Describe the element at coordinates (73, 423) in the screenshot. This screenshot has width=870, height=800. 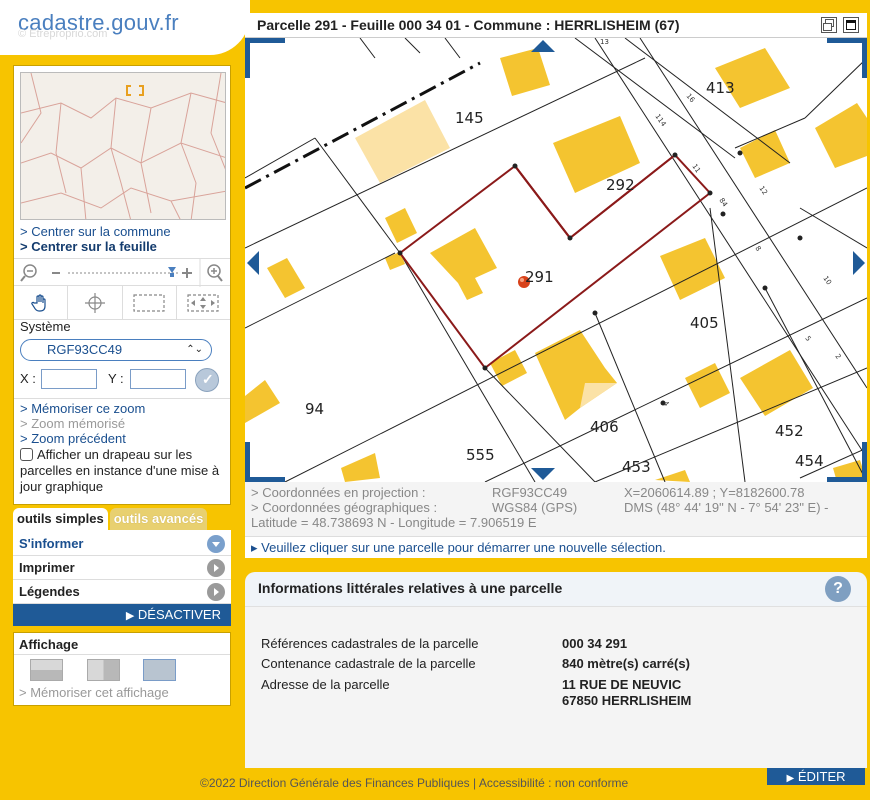
I see `memorized-zoom-link: > Zoom mémorisé` at that location.